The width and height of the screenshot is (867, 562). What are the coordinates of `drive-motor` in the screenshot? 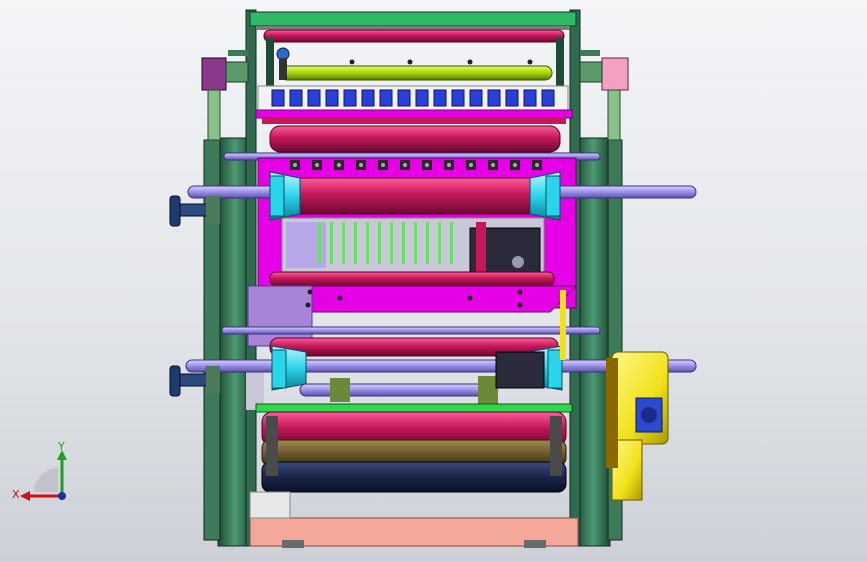 It's located at (637, 426).